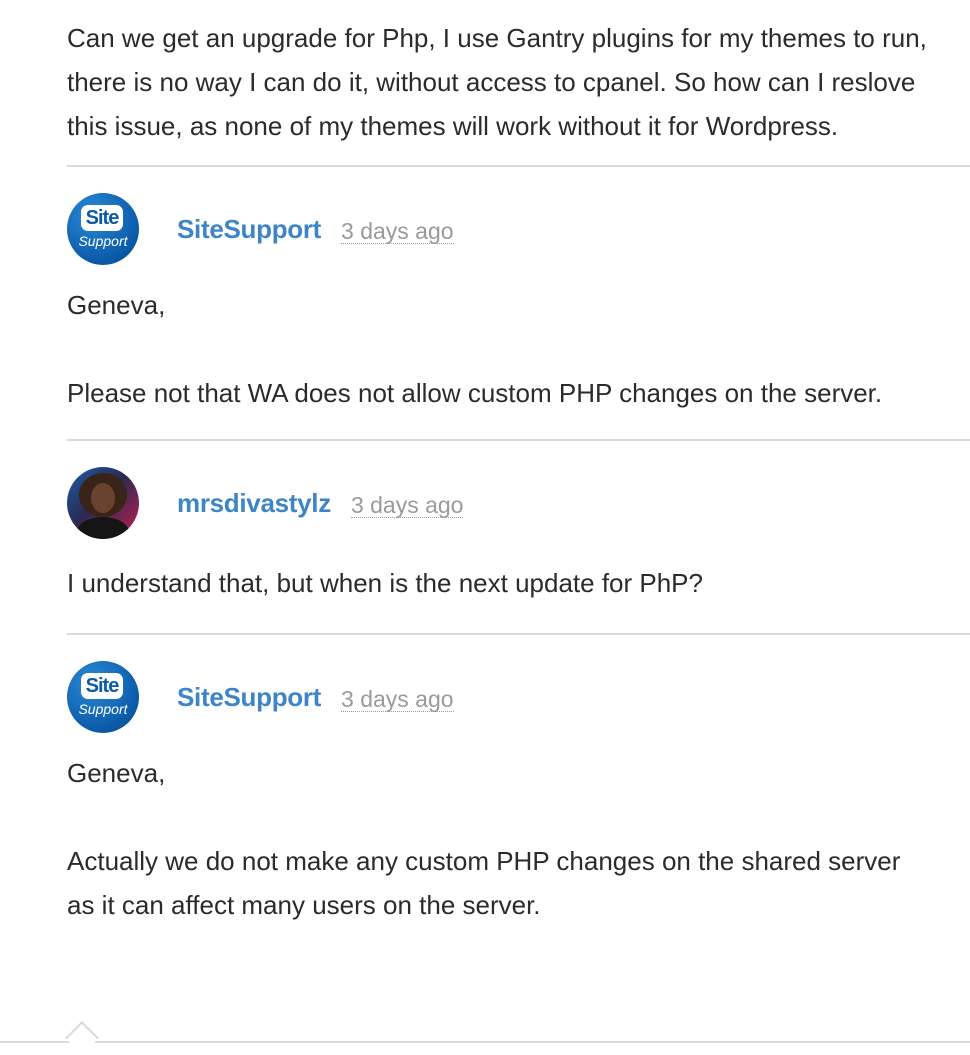 The image size is (970, 1055). What do you see at coordinates (485, 1042) in the screenshot?
I see `reply-box-border` at bounding box center [485, 1042].